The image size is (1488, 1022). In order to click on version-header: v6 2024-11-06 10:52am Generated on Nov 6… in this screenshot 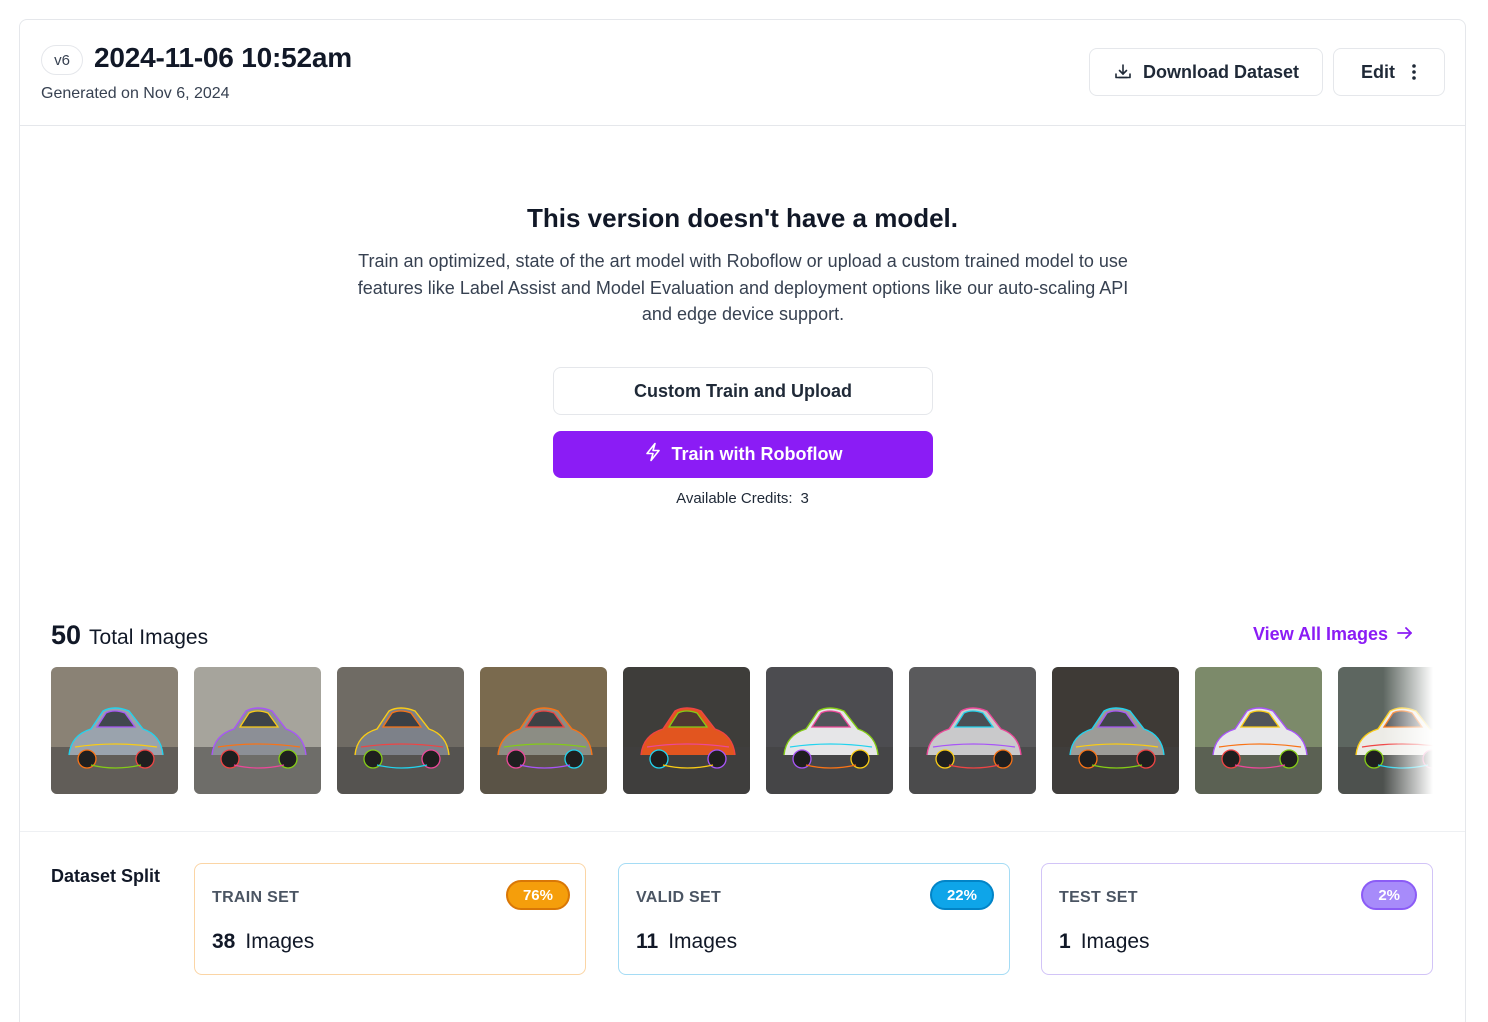, I will do `click(742, 73)`.